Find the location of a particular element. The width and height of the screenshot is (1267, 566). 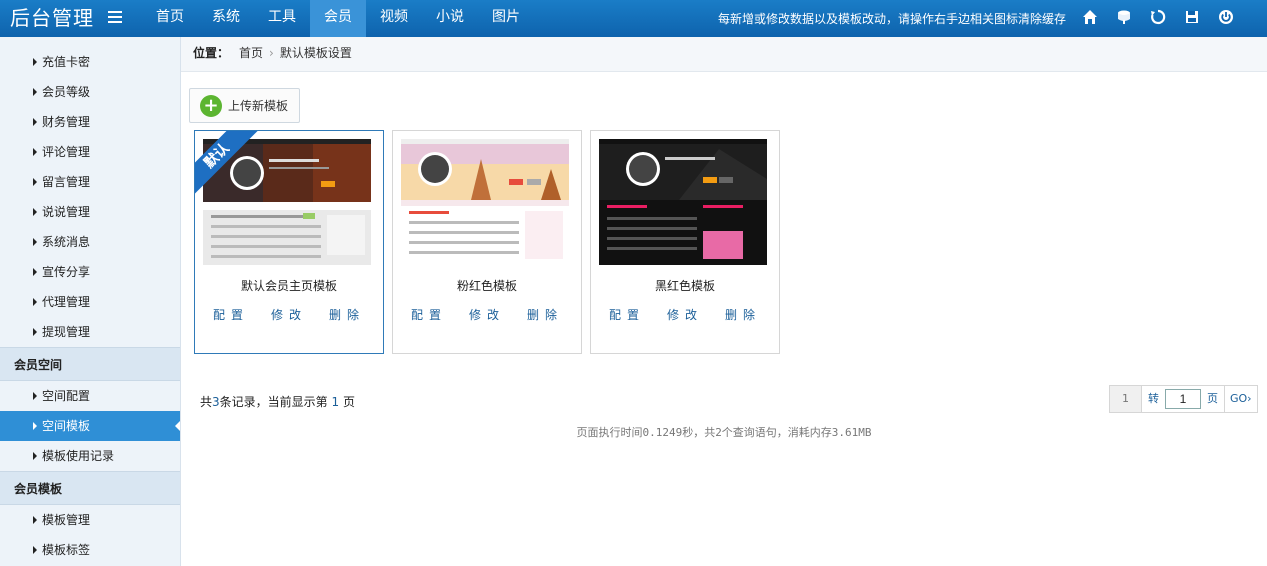

sidebar-item-finance: 财务管理 is located at coordinates (90, 122).